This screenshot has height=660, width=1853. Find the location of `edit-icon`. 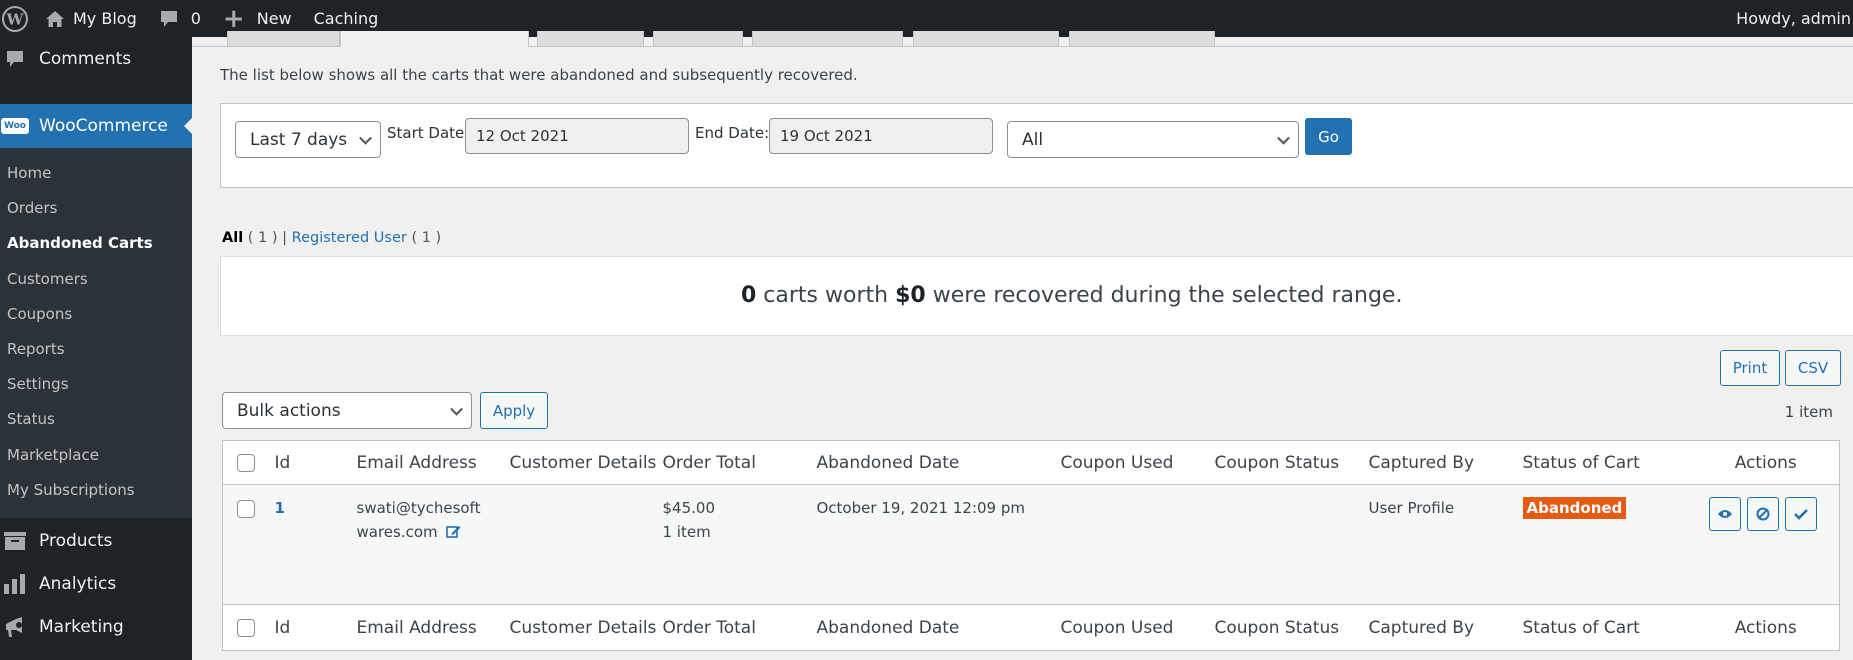

edit-icon is located at coordinates (453, 533).